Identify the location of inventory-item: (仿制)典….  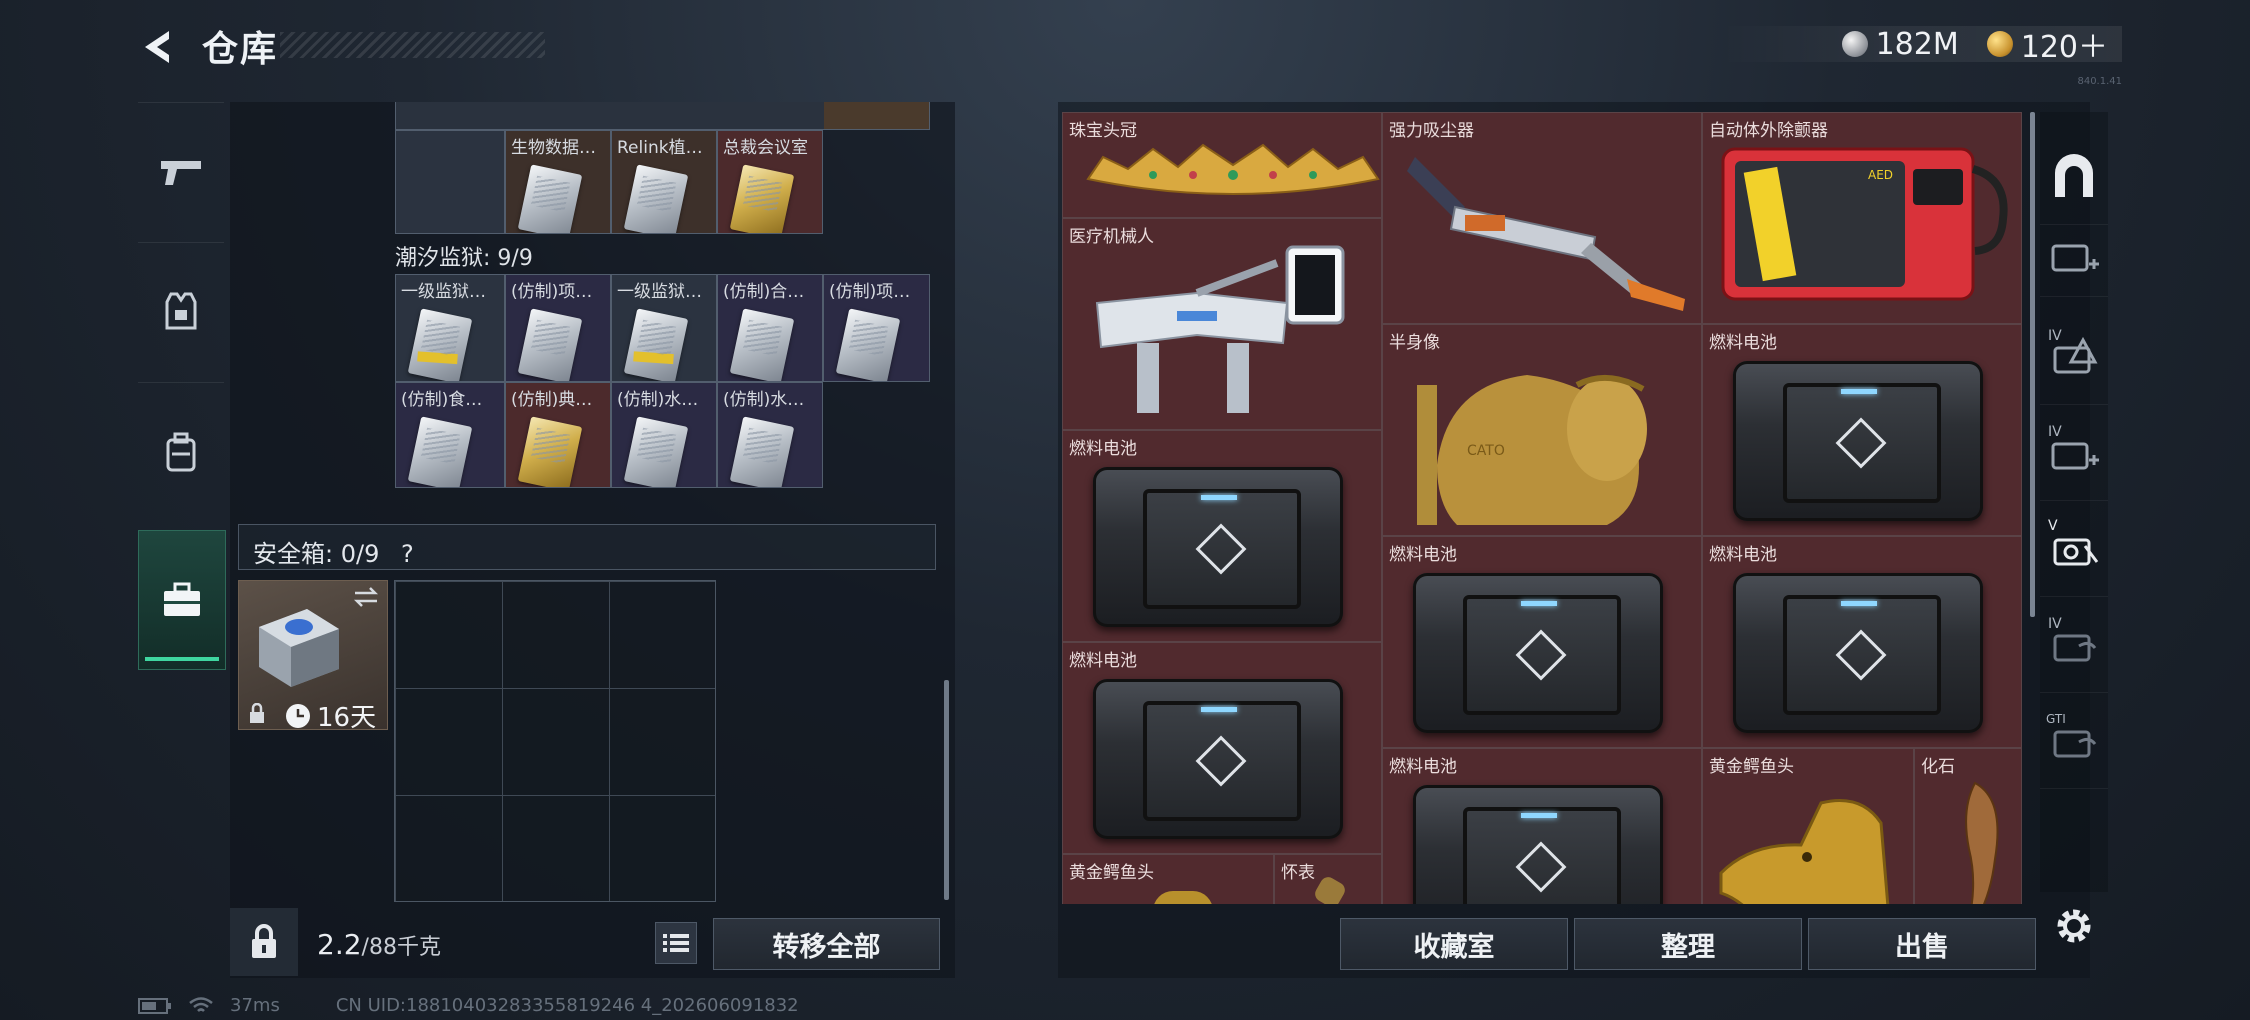
(558, 435).